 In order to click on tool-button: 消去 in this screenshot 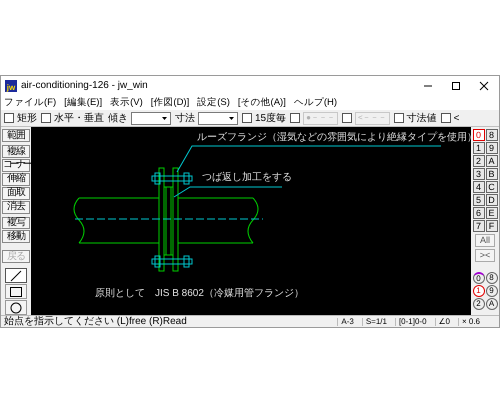, I will do `click(16, 207)`.